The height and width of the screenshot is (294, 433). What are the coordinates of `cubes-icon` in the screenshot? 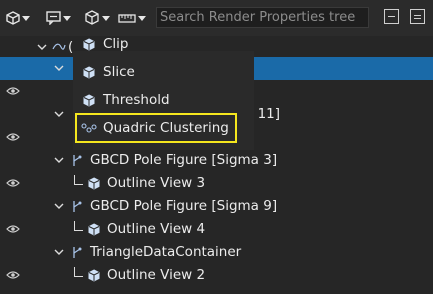 It's located at (92, 17).